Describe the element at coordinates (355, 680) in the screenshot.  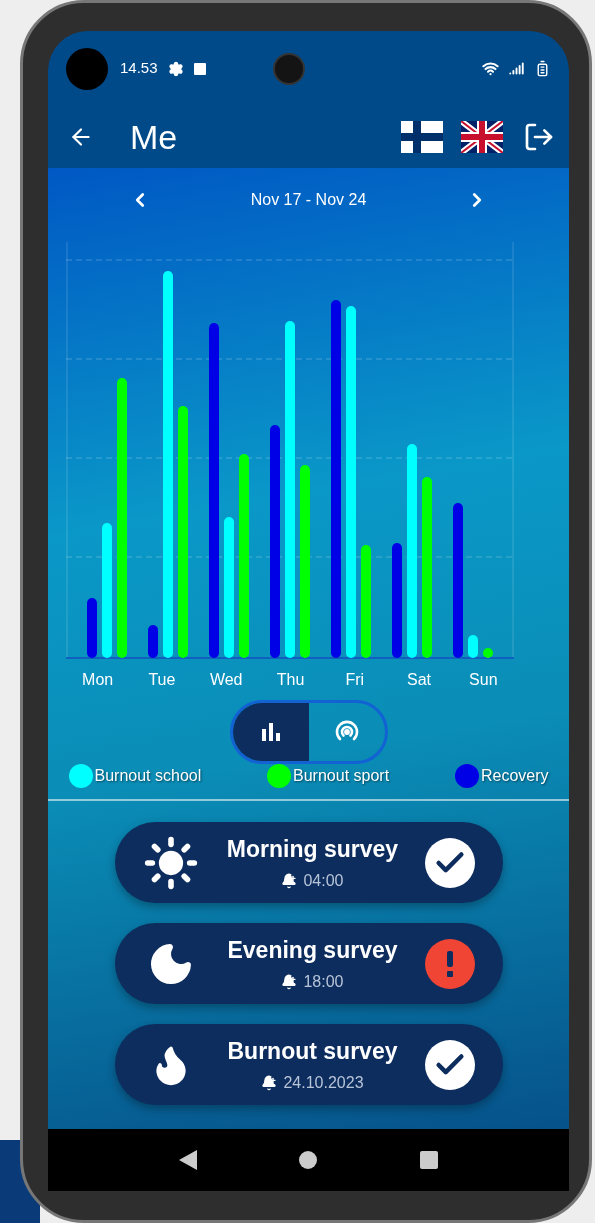
I see `day-label: Fri` at that location.